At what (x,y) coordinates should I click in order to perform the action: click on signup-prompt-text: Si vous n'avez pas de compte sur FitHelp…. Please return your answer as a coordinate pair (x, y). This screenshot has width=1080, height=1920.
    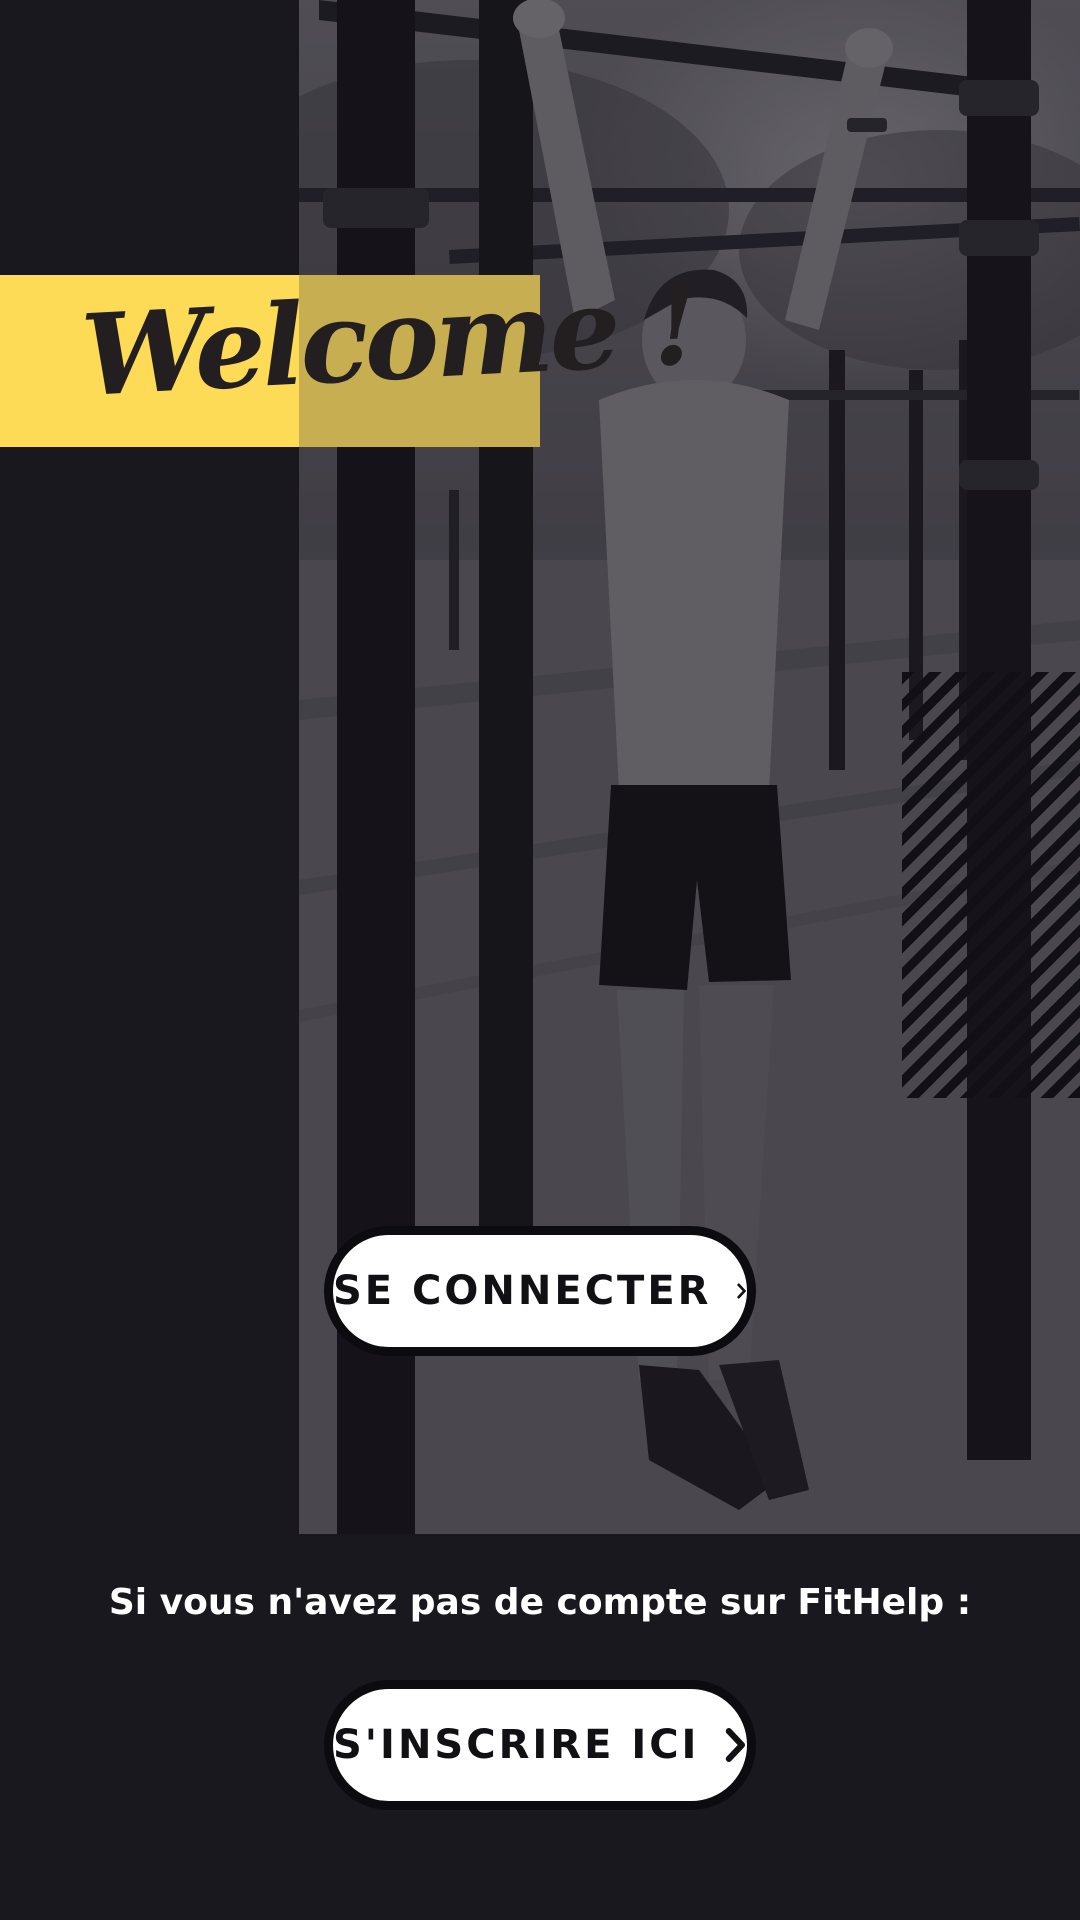
    Looking at the image, I should click on (540, 1602).